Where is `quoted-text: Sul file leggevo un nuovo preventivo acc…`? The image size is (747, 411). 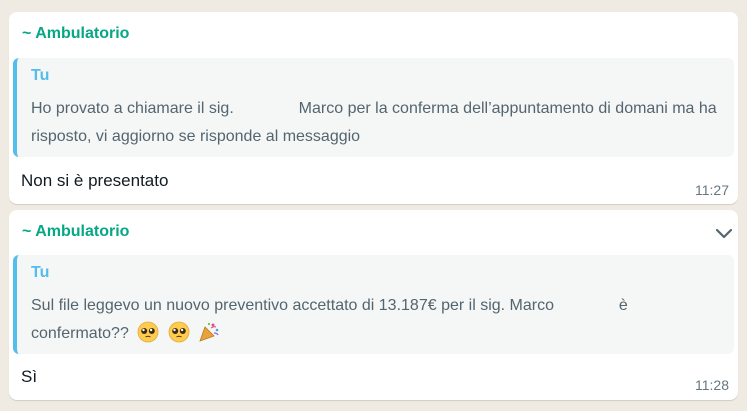 quoted-text: Sul file leggevo un nuovo preventivo acc… is located at coordinates (377, 320).